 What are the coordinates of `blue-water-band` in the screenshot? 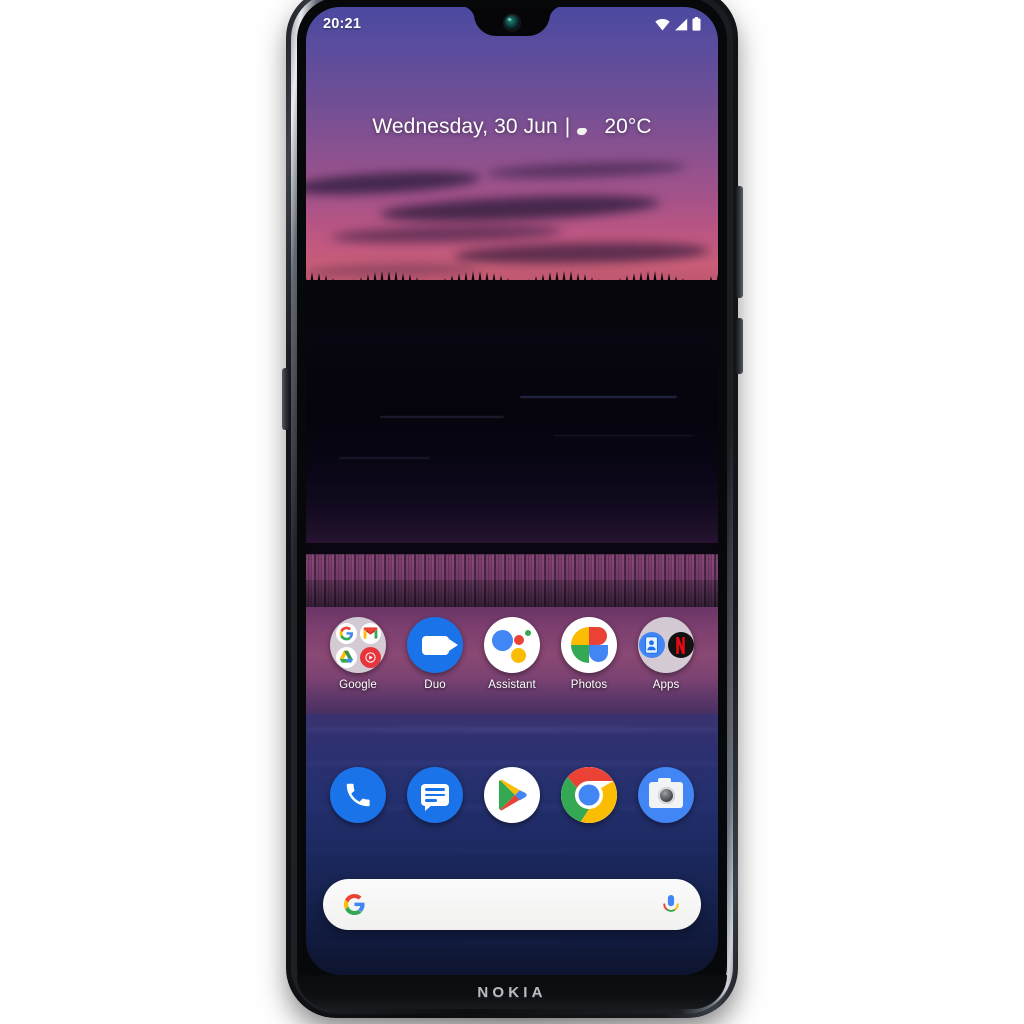 It's located at (512, 844).